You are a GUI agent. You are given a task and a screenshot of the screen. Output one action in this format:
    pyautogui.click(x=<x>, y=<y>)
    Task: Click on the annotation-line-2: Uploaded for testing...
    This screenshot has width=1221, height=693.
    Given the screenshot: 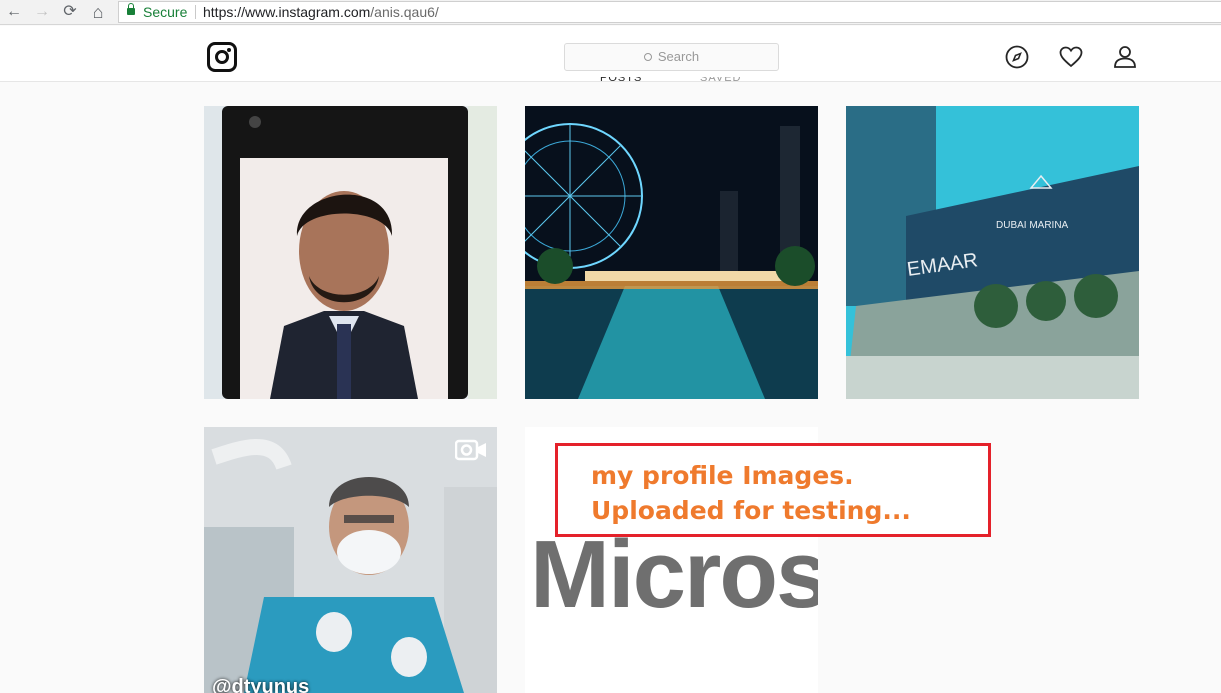 What is the action you would take?
    pyautogui.click(x=751, y=510)
    